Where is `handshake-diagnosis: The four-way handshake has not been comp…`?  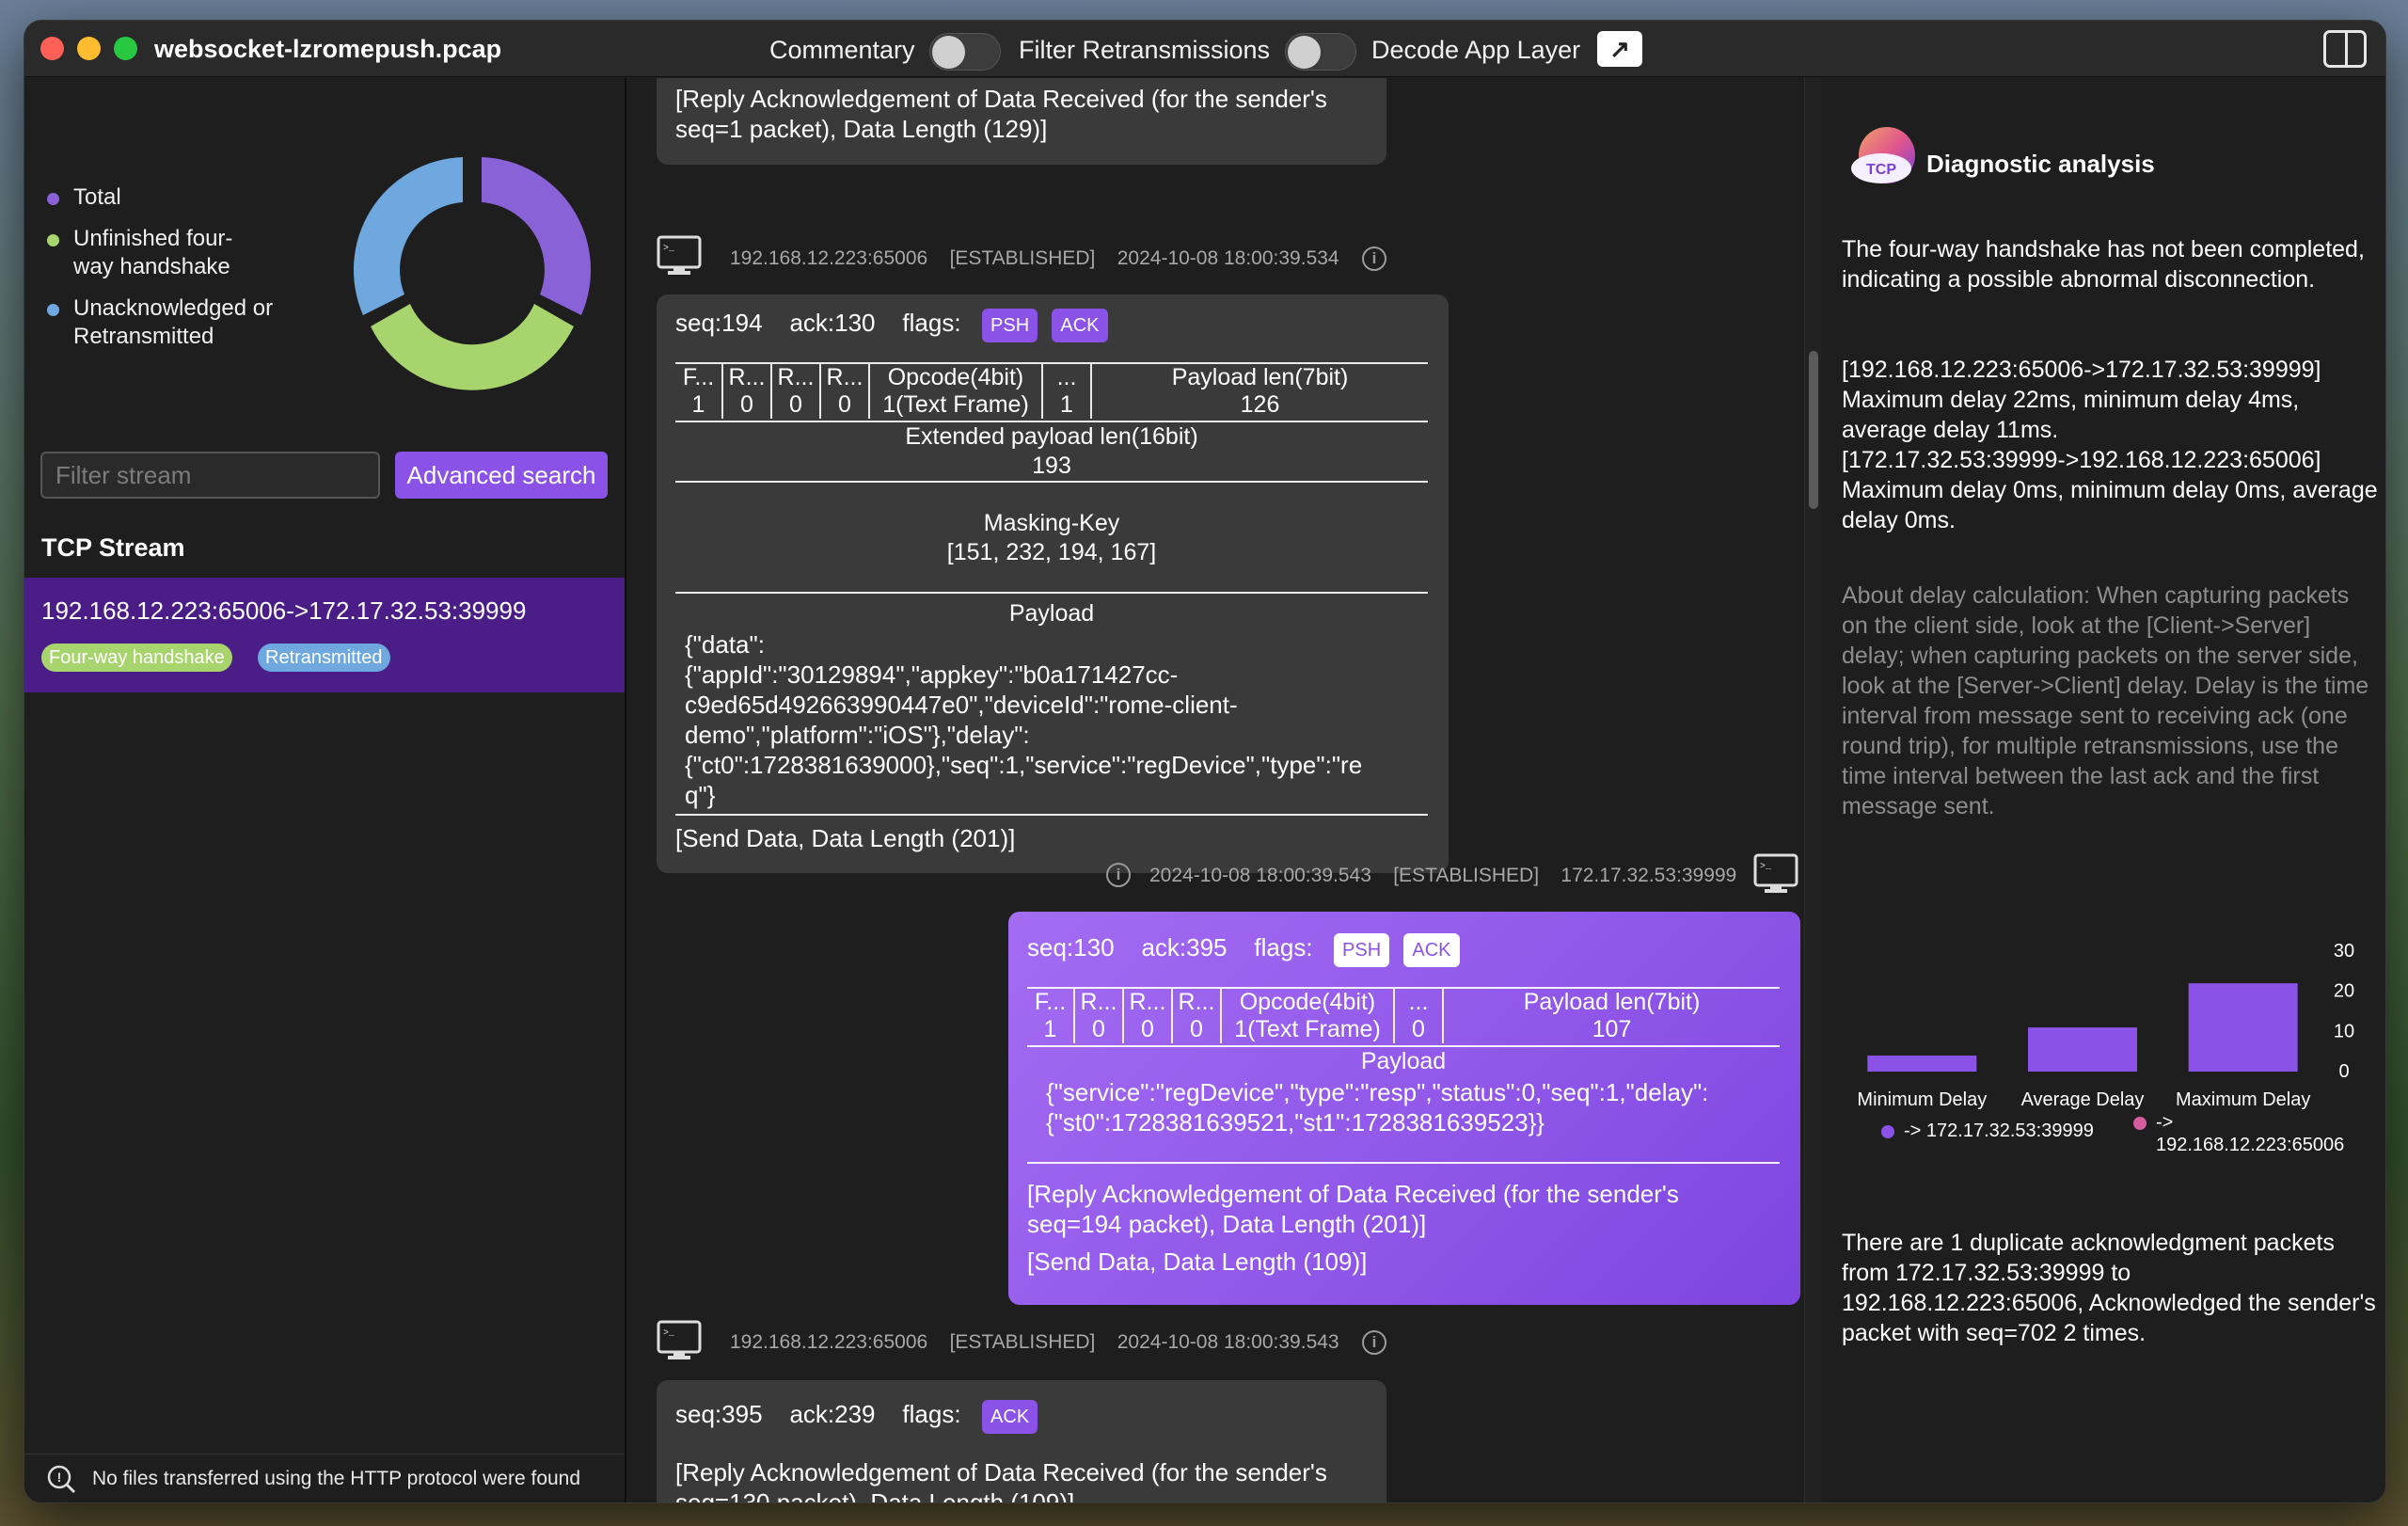
handshake-diagnosis: The four-way handshake has not been comp… is located at coordinates (2104, 264).